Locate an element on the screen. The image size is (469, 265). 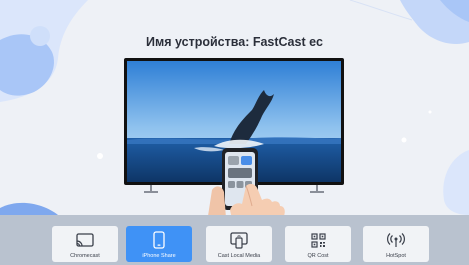
menu-item-label: HotSpot is located at coordinates (396, 256).